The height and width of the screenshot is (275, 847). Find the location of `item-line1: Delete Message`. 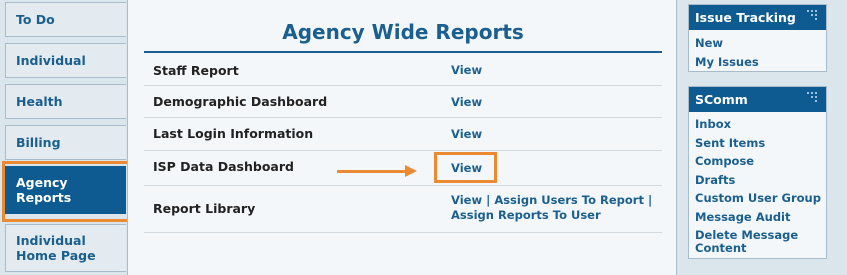

item-line1: Delete Message is located at coordinates (747, 235).